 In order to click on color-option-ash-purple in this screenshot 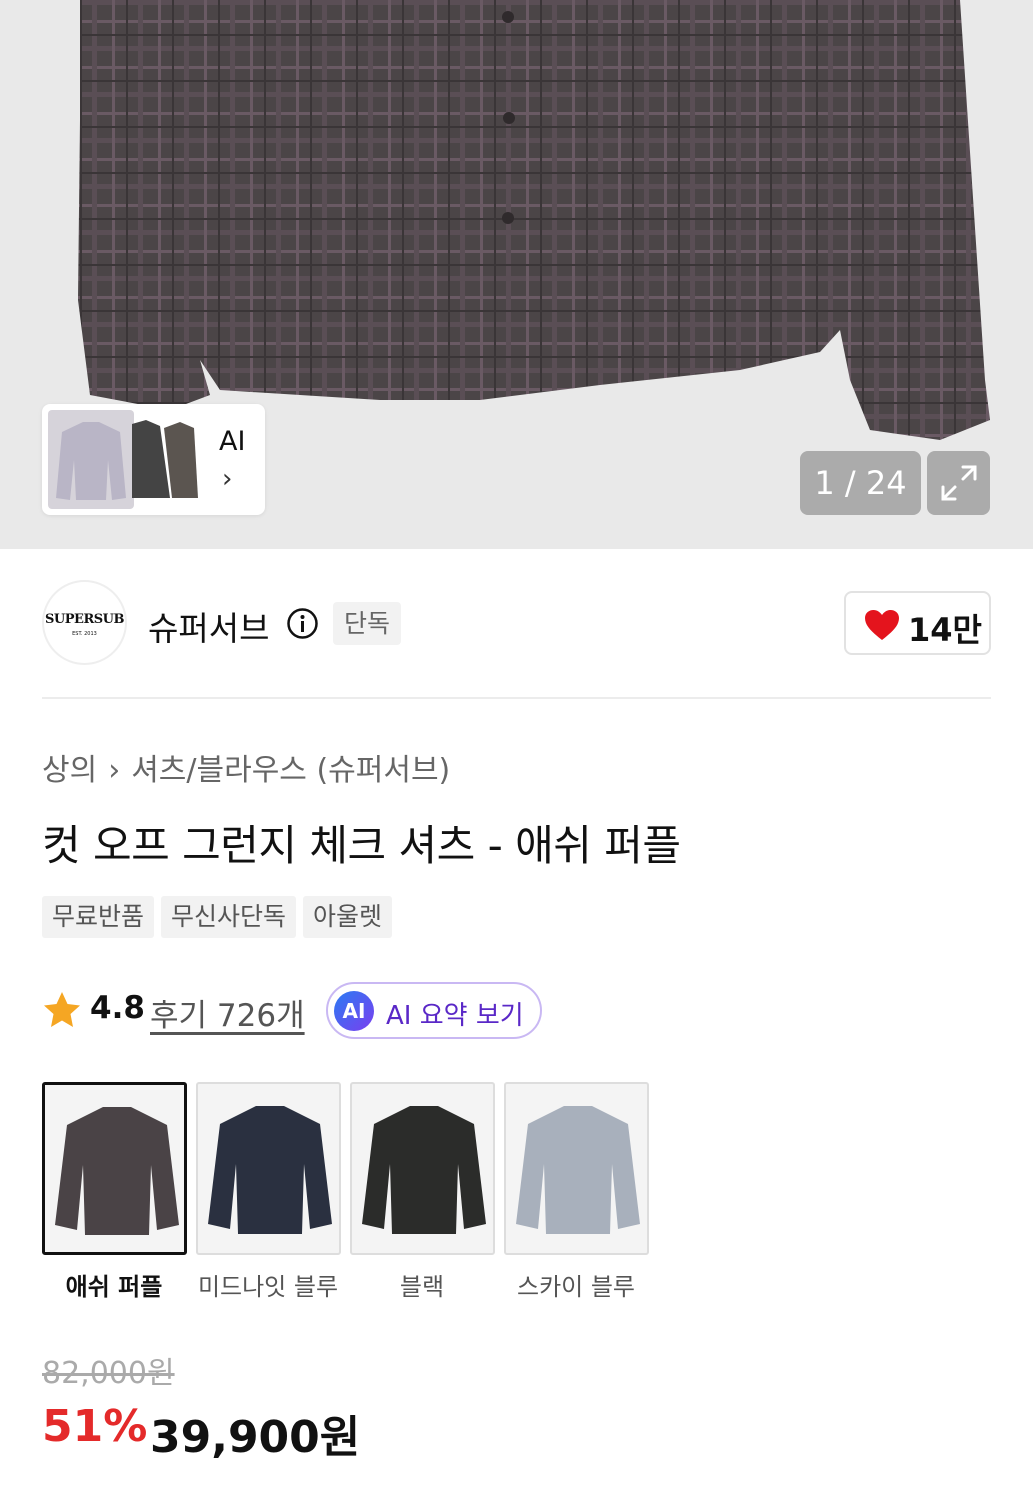, I will do `click(114, 1168)`.